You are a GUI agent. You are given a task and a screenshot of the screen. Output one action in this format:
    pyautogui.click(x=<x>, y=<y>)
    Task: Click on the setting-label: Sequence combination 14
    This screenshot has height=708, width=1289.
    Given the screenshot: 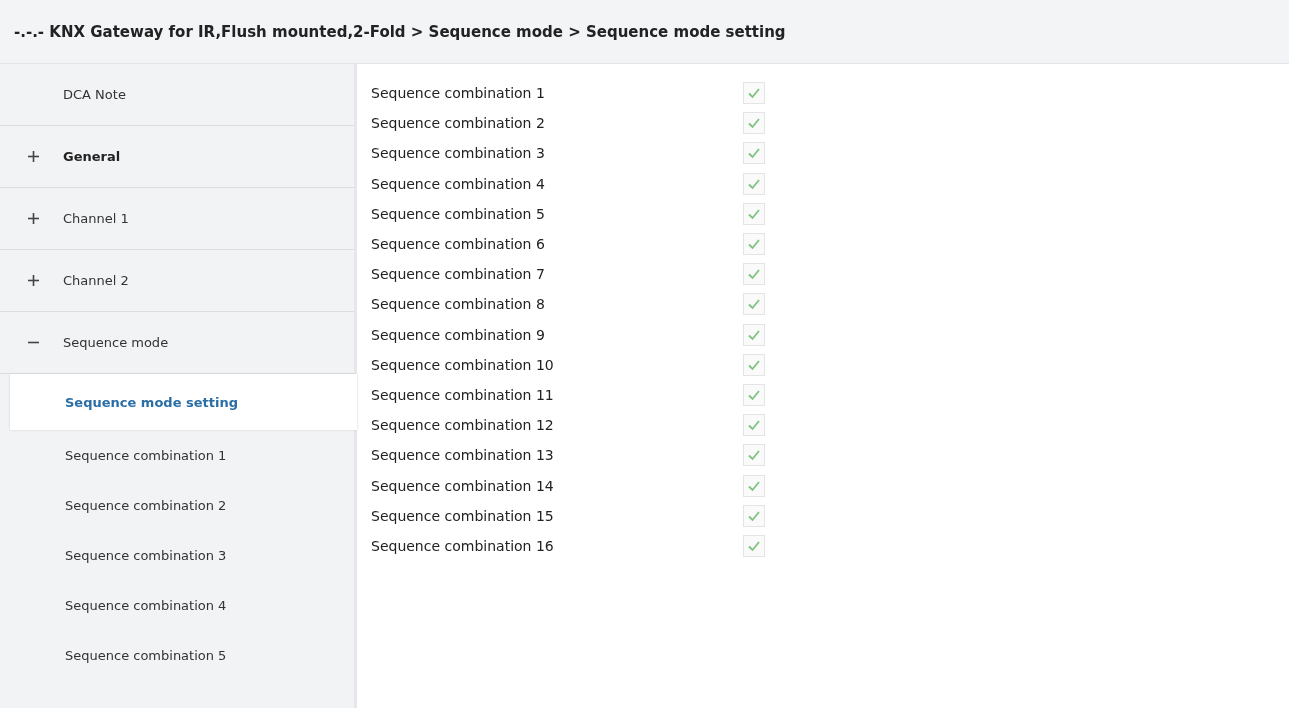 What is the action you would take?
    pyautogui.click(x=463, y=485)
    